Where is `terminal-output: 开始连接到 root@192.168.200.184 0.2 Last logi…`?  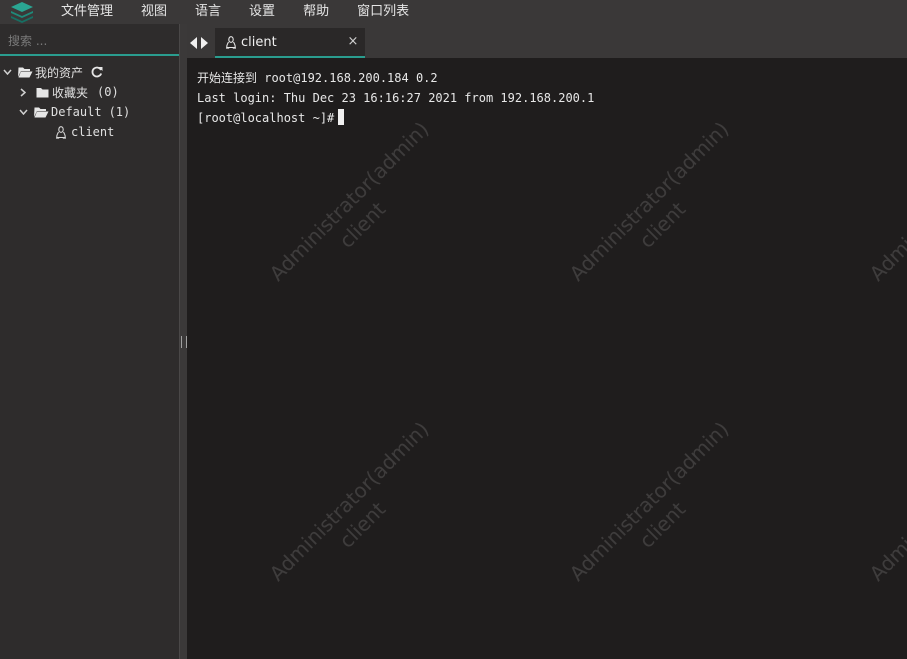
terminal-output: 开始连接到 root@192.168.200.184 0.2 Last logi… is located at coordinates (395, 98).